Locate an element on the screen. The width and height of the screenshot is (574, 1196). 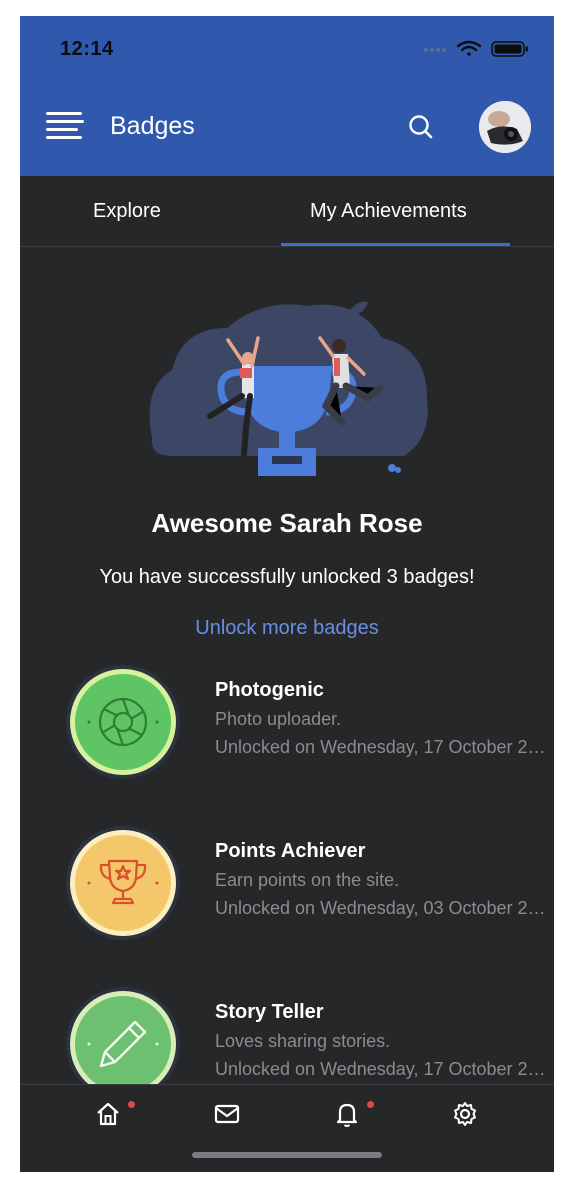
page-title: Badges is located at coordinates (152, 126).